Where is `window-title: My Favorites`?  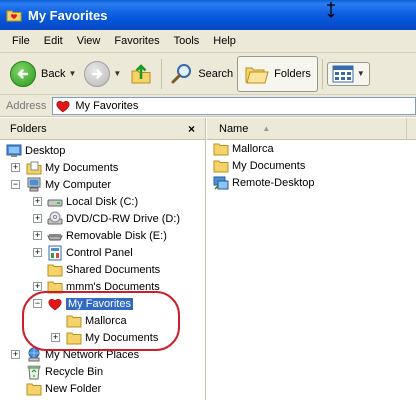 window-title: My Favorites is located at coordinates (68, 15).